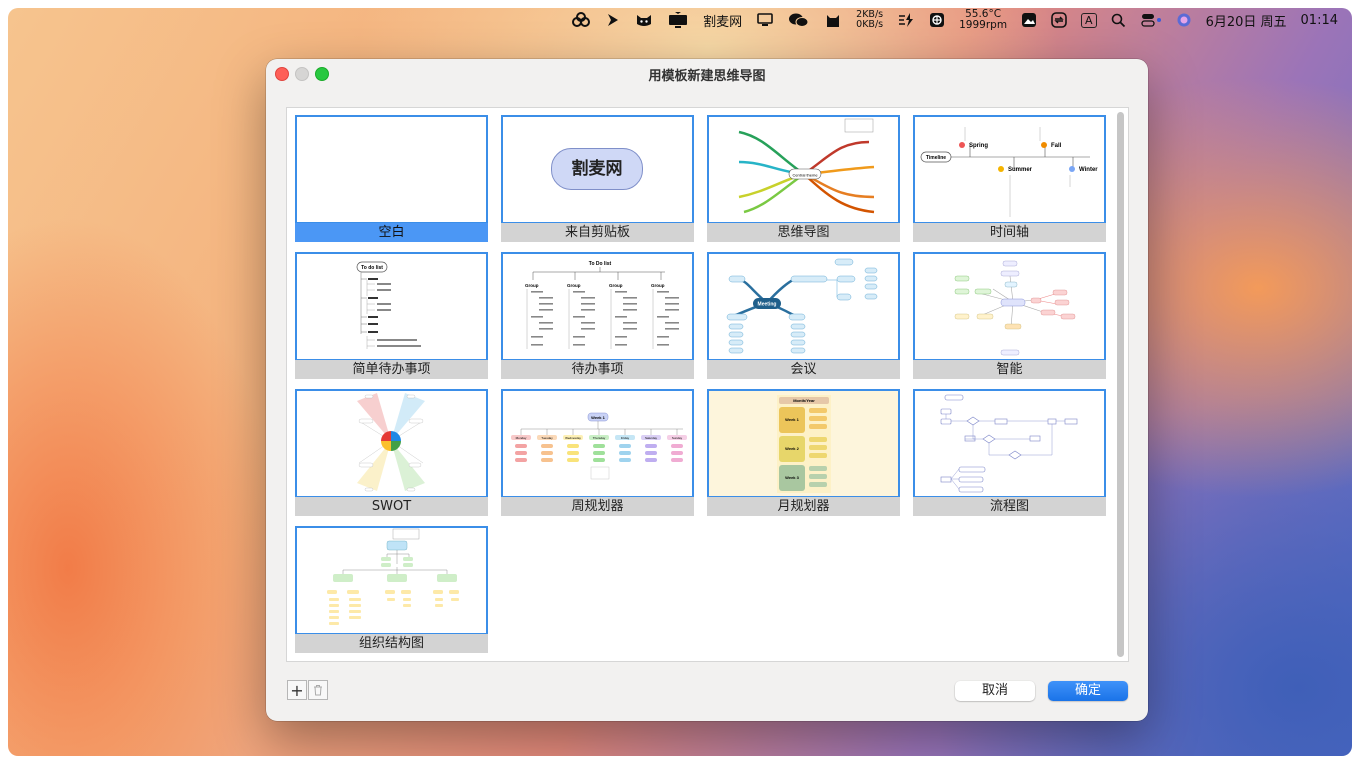 This screenshot has width=1360, height=764. What do you see at coordinates (372, 268) in the screenshot?
I see `simple-todo-root: To do list` at bounding box center [372, 268].